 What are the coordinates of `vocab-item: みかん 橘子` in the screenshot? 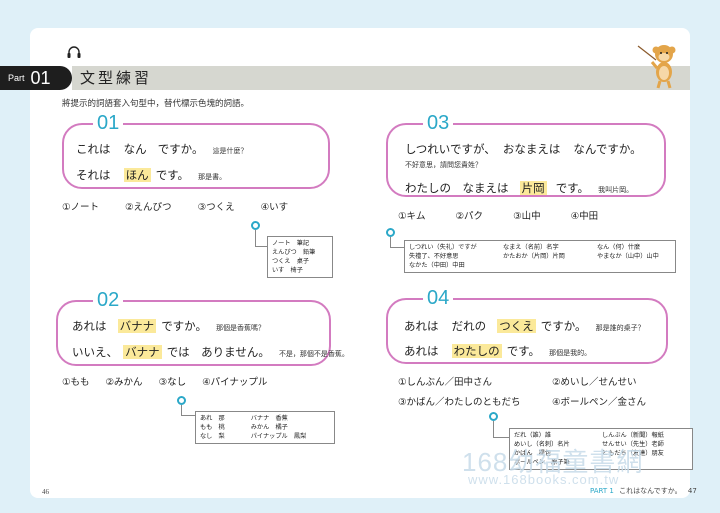 It's located at (269, 427).